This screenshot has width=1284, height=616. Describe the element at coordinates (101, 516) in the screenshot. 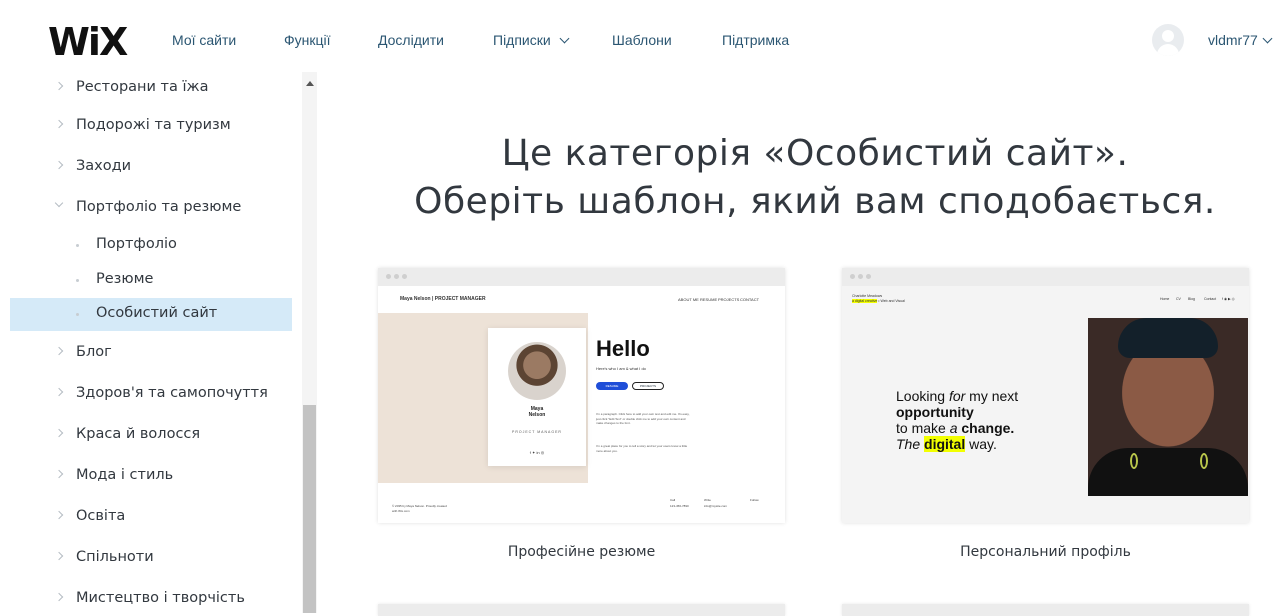

I see `sidebar-item-label: Освіта` at that location.